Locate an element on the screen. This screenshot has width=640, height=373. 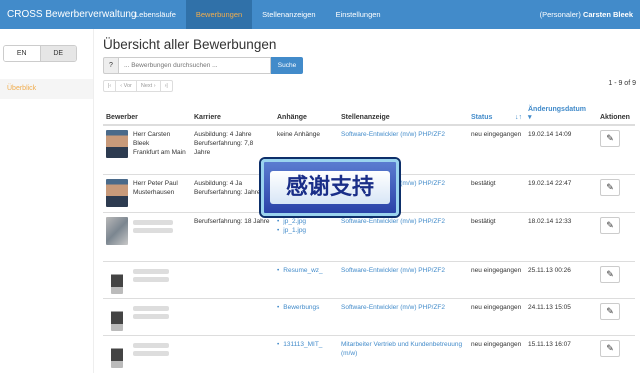
search-help-button: ? is located at coordinates (111, 65).